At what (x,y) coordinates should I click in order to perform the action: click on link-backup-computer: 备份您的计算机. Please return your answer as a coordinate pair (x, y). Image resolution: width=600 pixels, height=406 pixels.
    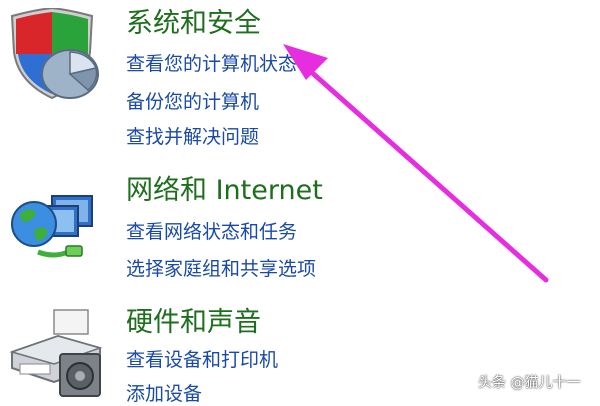
    Looking at the image, I should click on (192, 102).